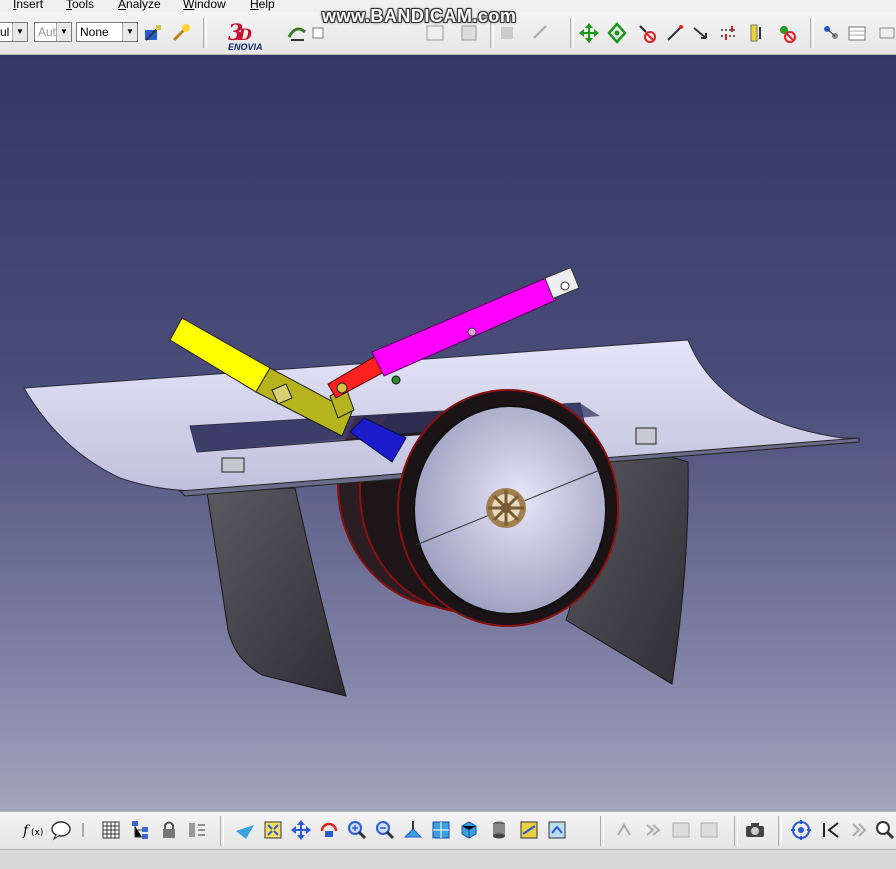  I want to click on target-icon, so click(801, 830).